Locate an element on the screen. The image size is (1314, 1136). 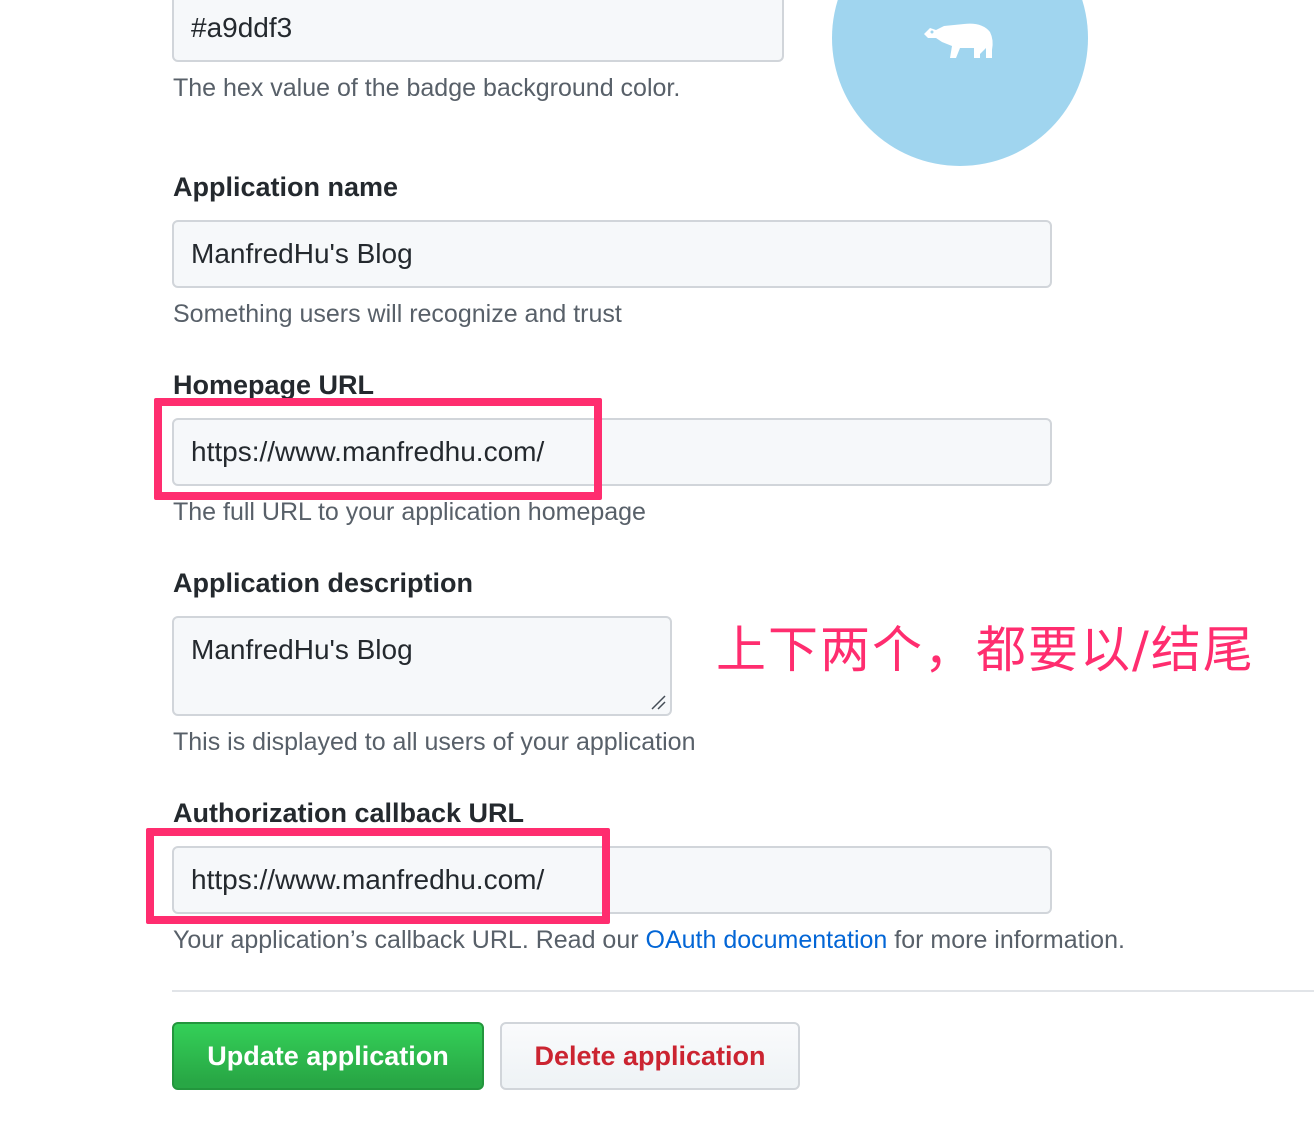
callback-url-label: Authorization callback URL is located at coordinates (349, 813).